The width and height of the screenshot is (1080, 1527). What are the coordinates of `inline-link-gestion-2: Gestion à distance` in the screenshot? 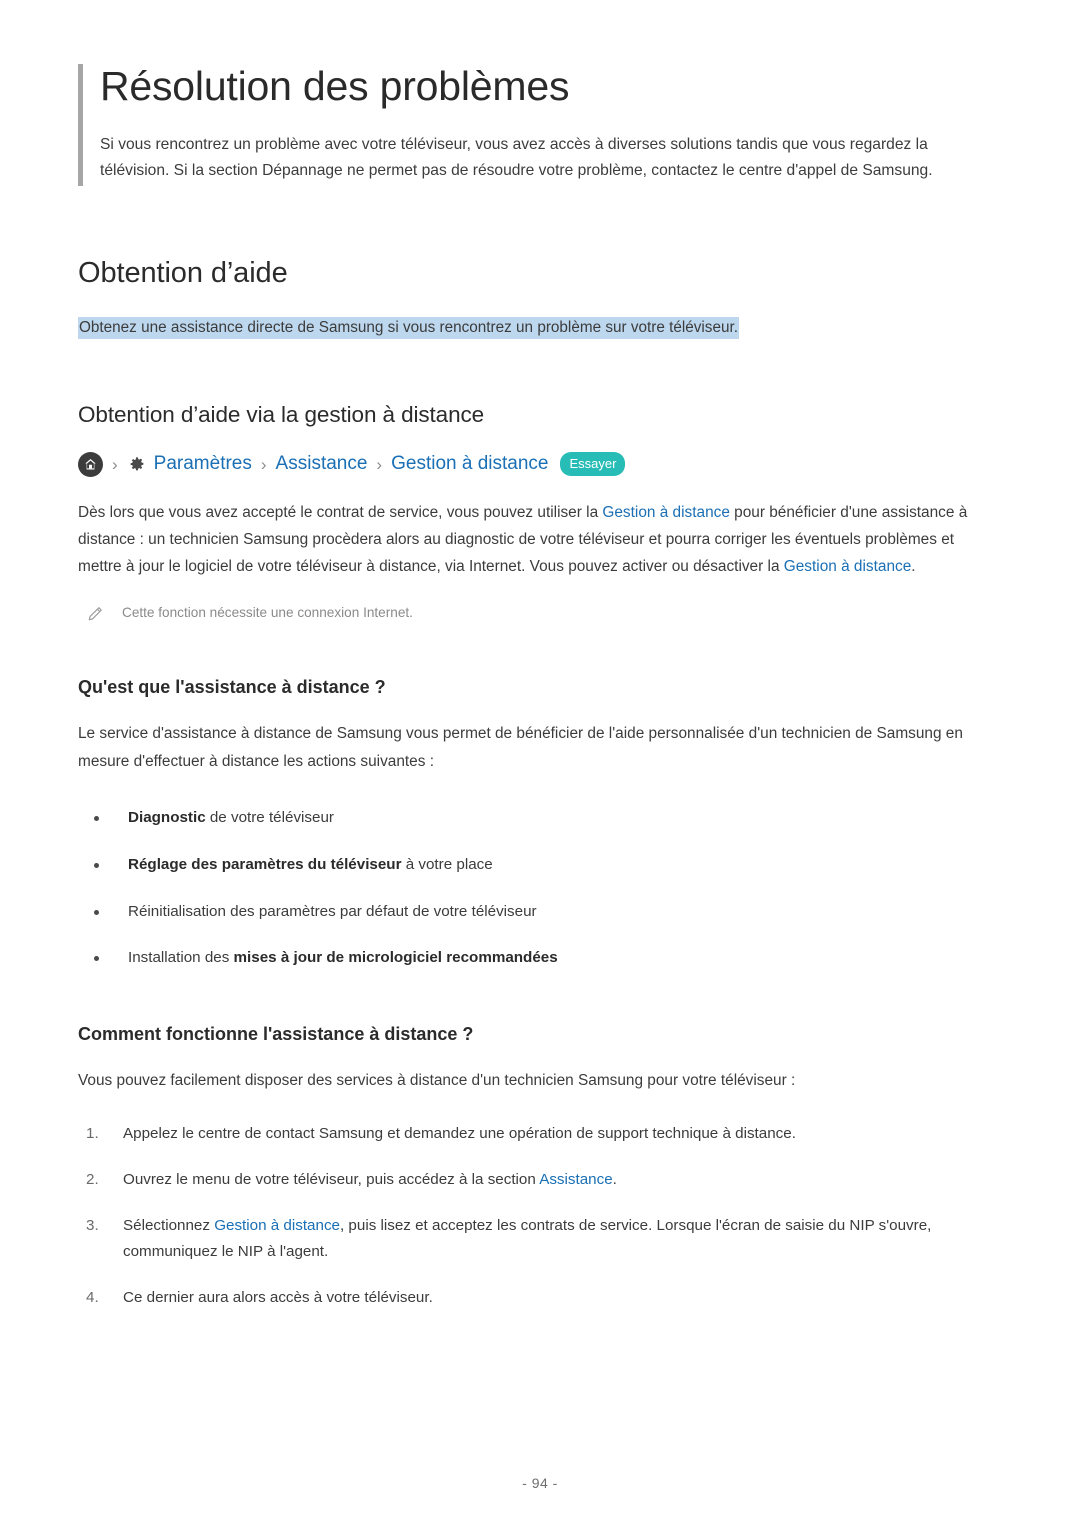 It's located at (847, 566).